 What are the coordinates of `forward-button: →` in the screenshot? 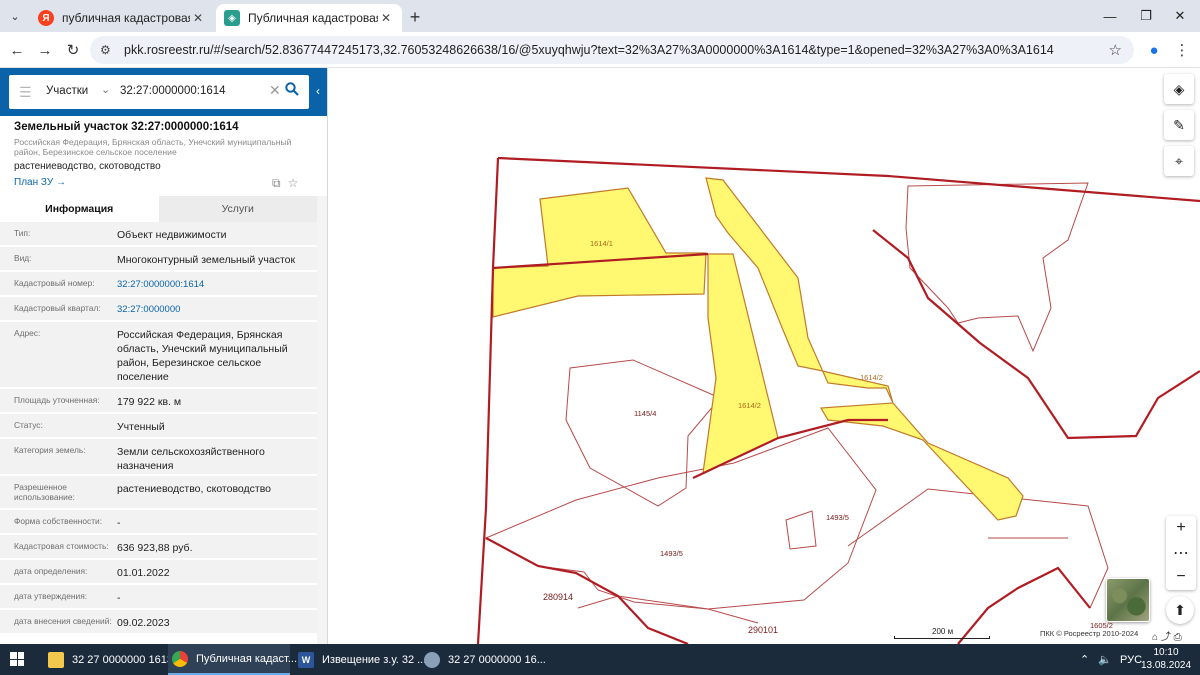 It's located at (45, 50).